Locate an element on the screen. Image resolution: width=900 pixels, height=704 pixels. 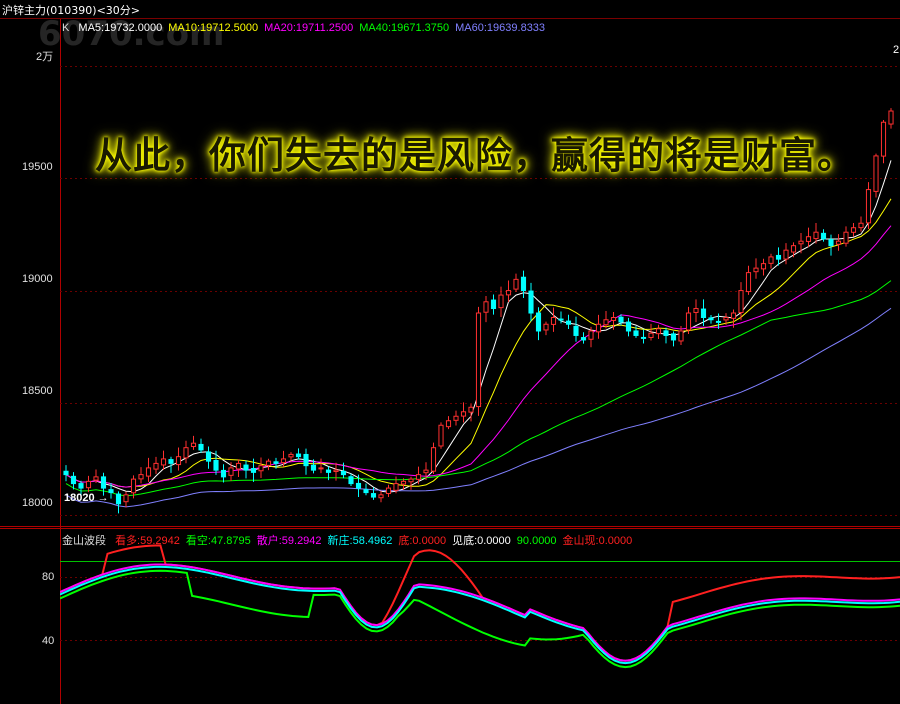
indicator-legend-item: 90.0000 is located at coordinates (536, 541).